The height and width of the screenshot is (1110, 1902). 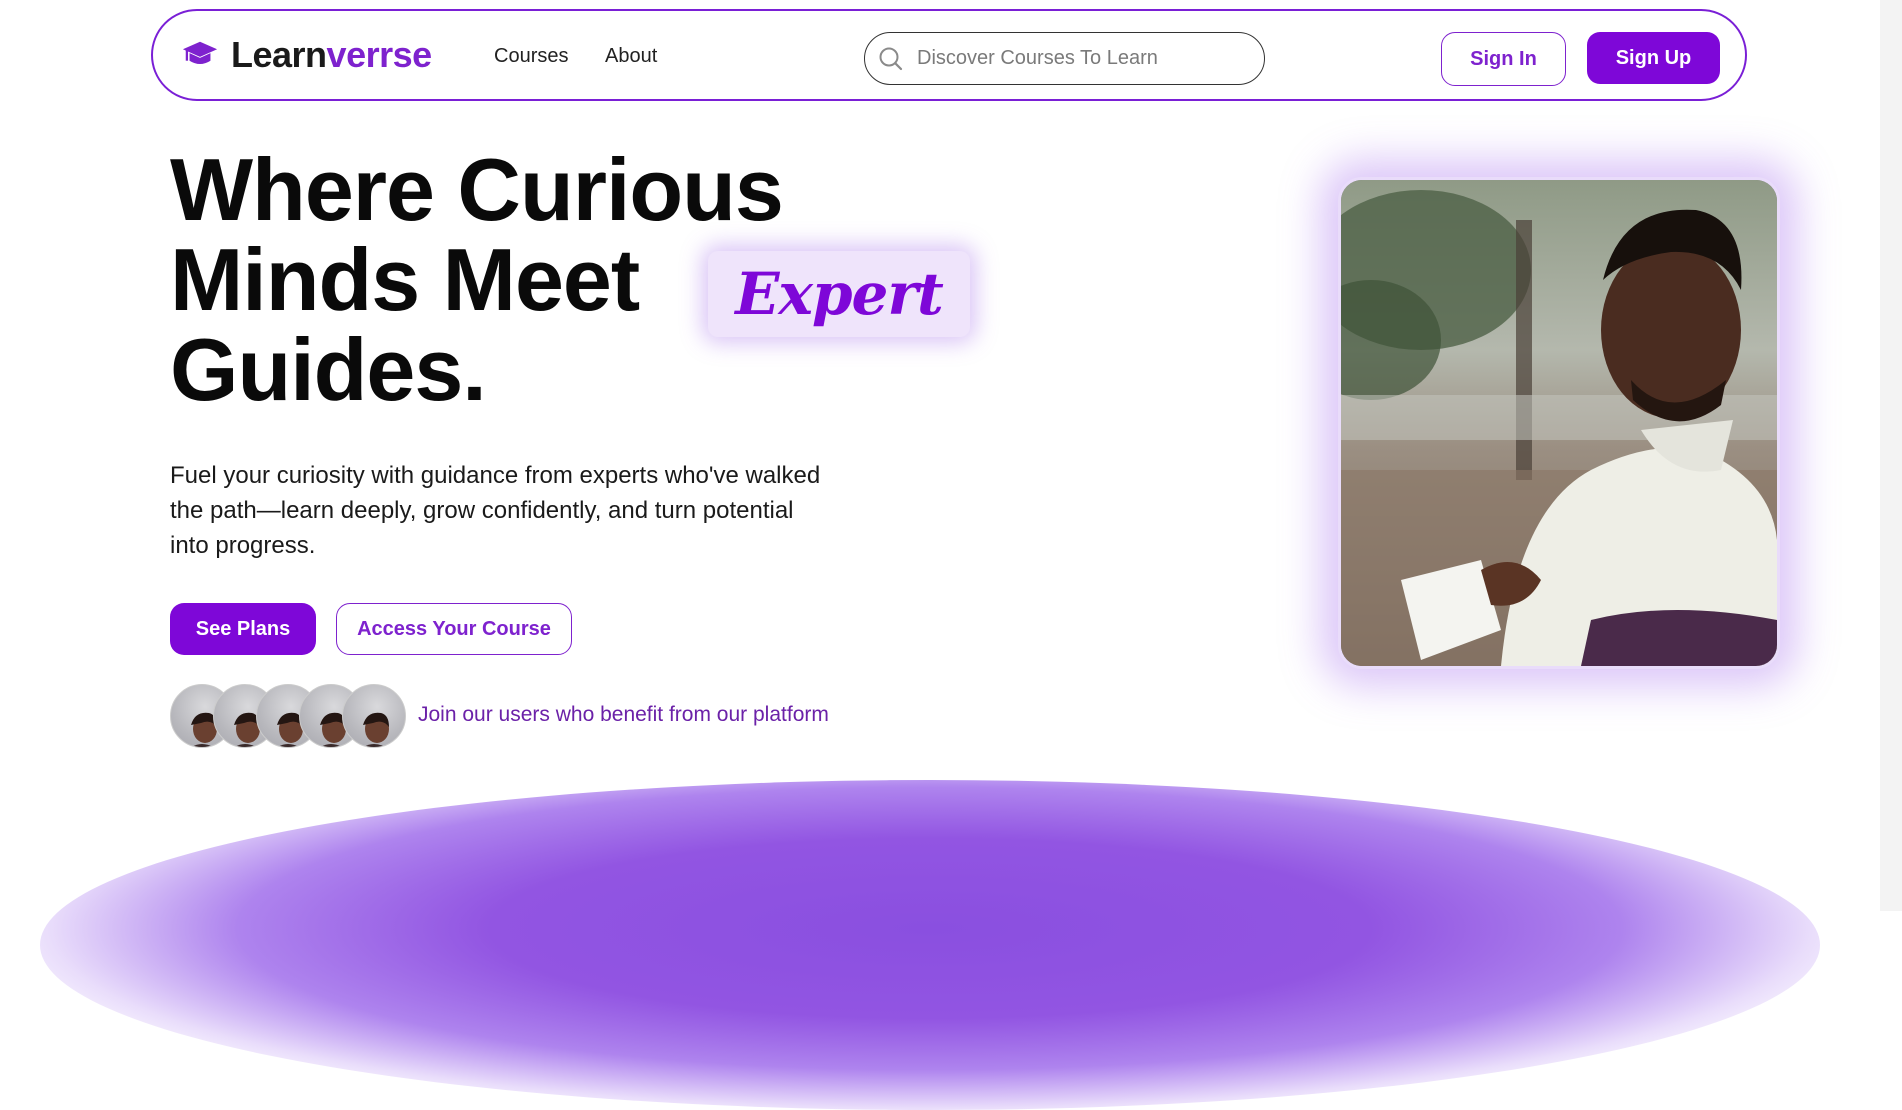 I want to click on nav-link-about: About, so click(x=631, y=56).